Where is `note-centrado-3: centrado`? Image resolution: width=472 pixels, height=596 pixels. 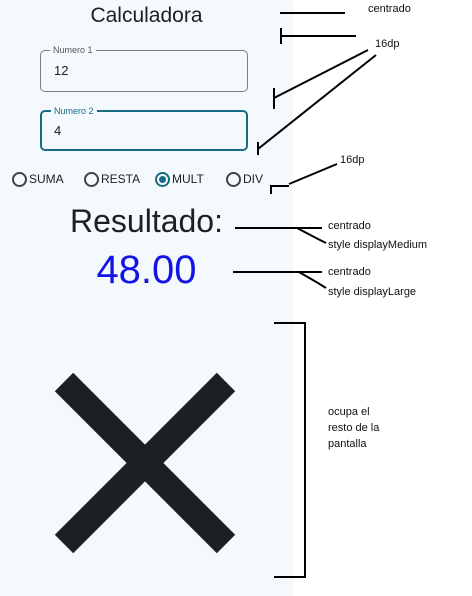
note-centrado-3: centrado is located at coordinates (349, 272).